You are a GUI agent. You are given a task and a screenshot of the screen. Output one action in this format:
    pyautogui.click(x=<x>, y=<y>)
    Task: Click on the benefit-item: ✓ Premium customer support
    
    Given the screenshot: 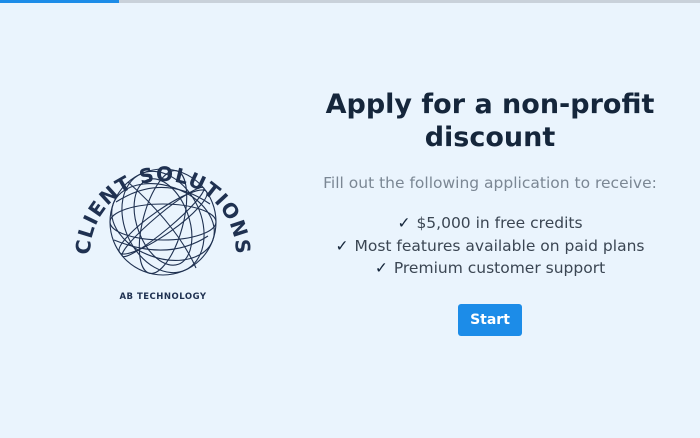 What is the action you would take?
    pyautogui.click(x=490, y=268)
    